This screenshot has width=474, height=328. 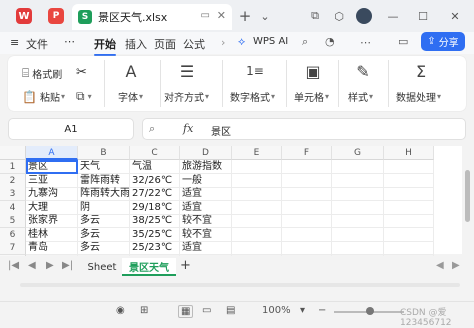 I want to click on cell-e2, so click(x=257, y=180).